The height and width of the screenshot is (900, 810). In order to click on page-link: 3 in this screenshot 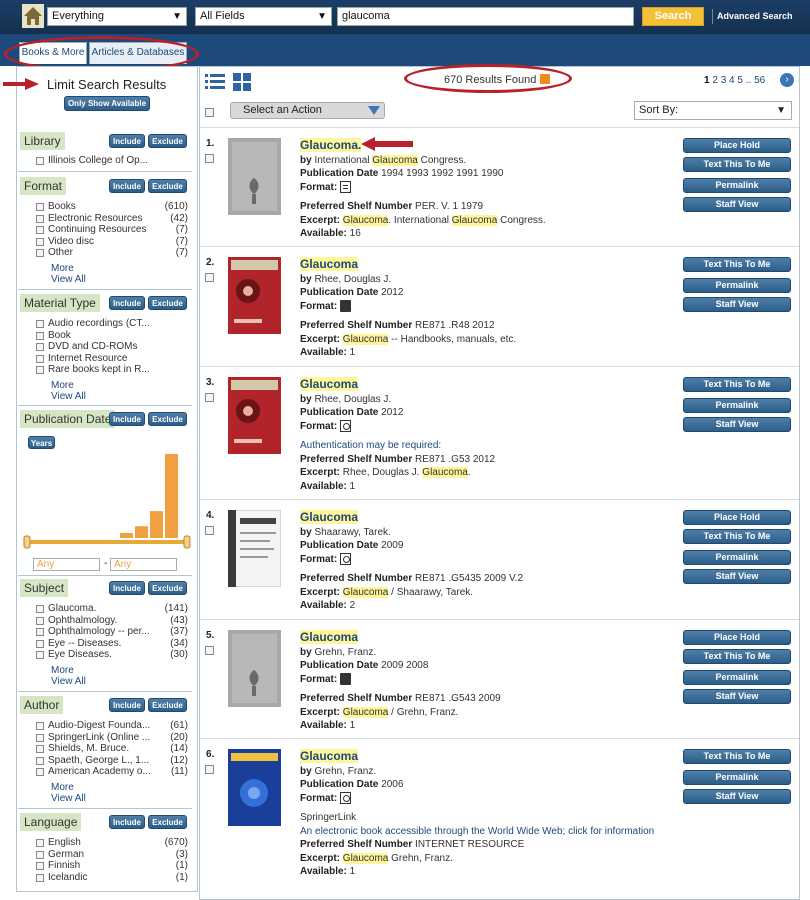, I will do `click(724, 80)`.